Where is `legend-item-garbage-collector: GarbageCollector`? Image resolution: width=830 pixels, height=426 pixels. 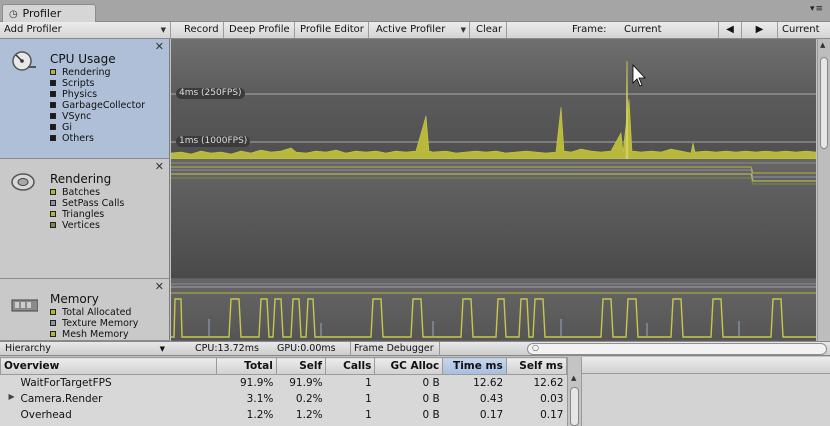
legend-item-garbage-collector: GarbageCollector is located at coordinates (97, 105).